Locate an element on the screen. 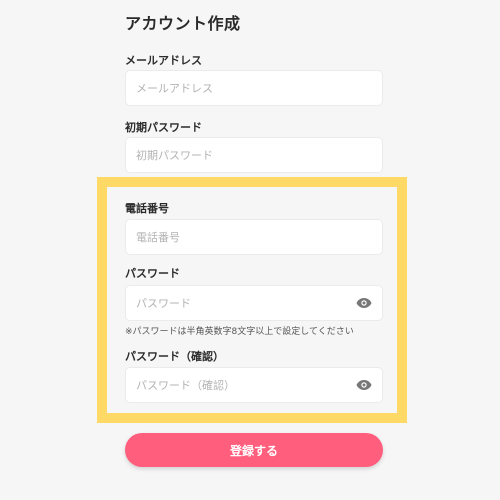  initial-password-field is located at coordinates (254, 155).